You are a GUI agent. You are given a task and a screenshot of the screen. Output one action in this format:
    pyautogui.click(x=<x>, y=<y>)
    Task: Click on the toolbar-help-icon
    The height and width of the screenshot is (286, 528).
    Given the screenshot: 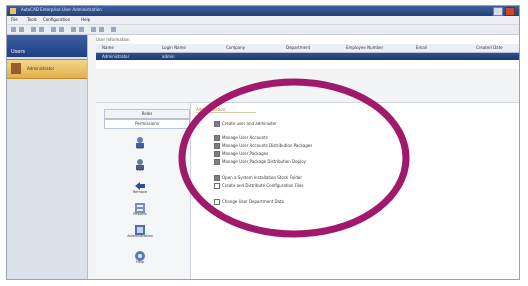 What is the action you would take?
    pyautogui.click(x=113, y=29)
    